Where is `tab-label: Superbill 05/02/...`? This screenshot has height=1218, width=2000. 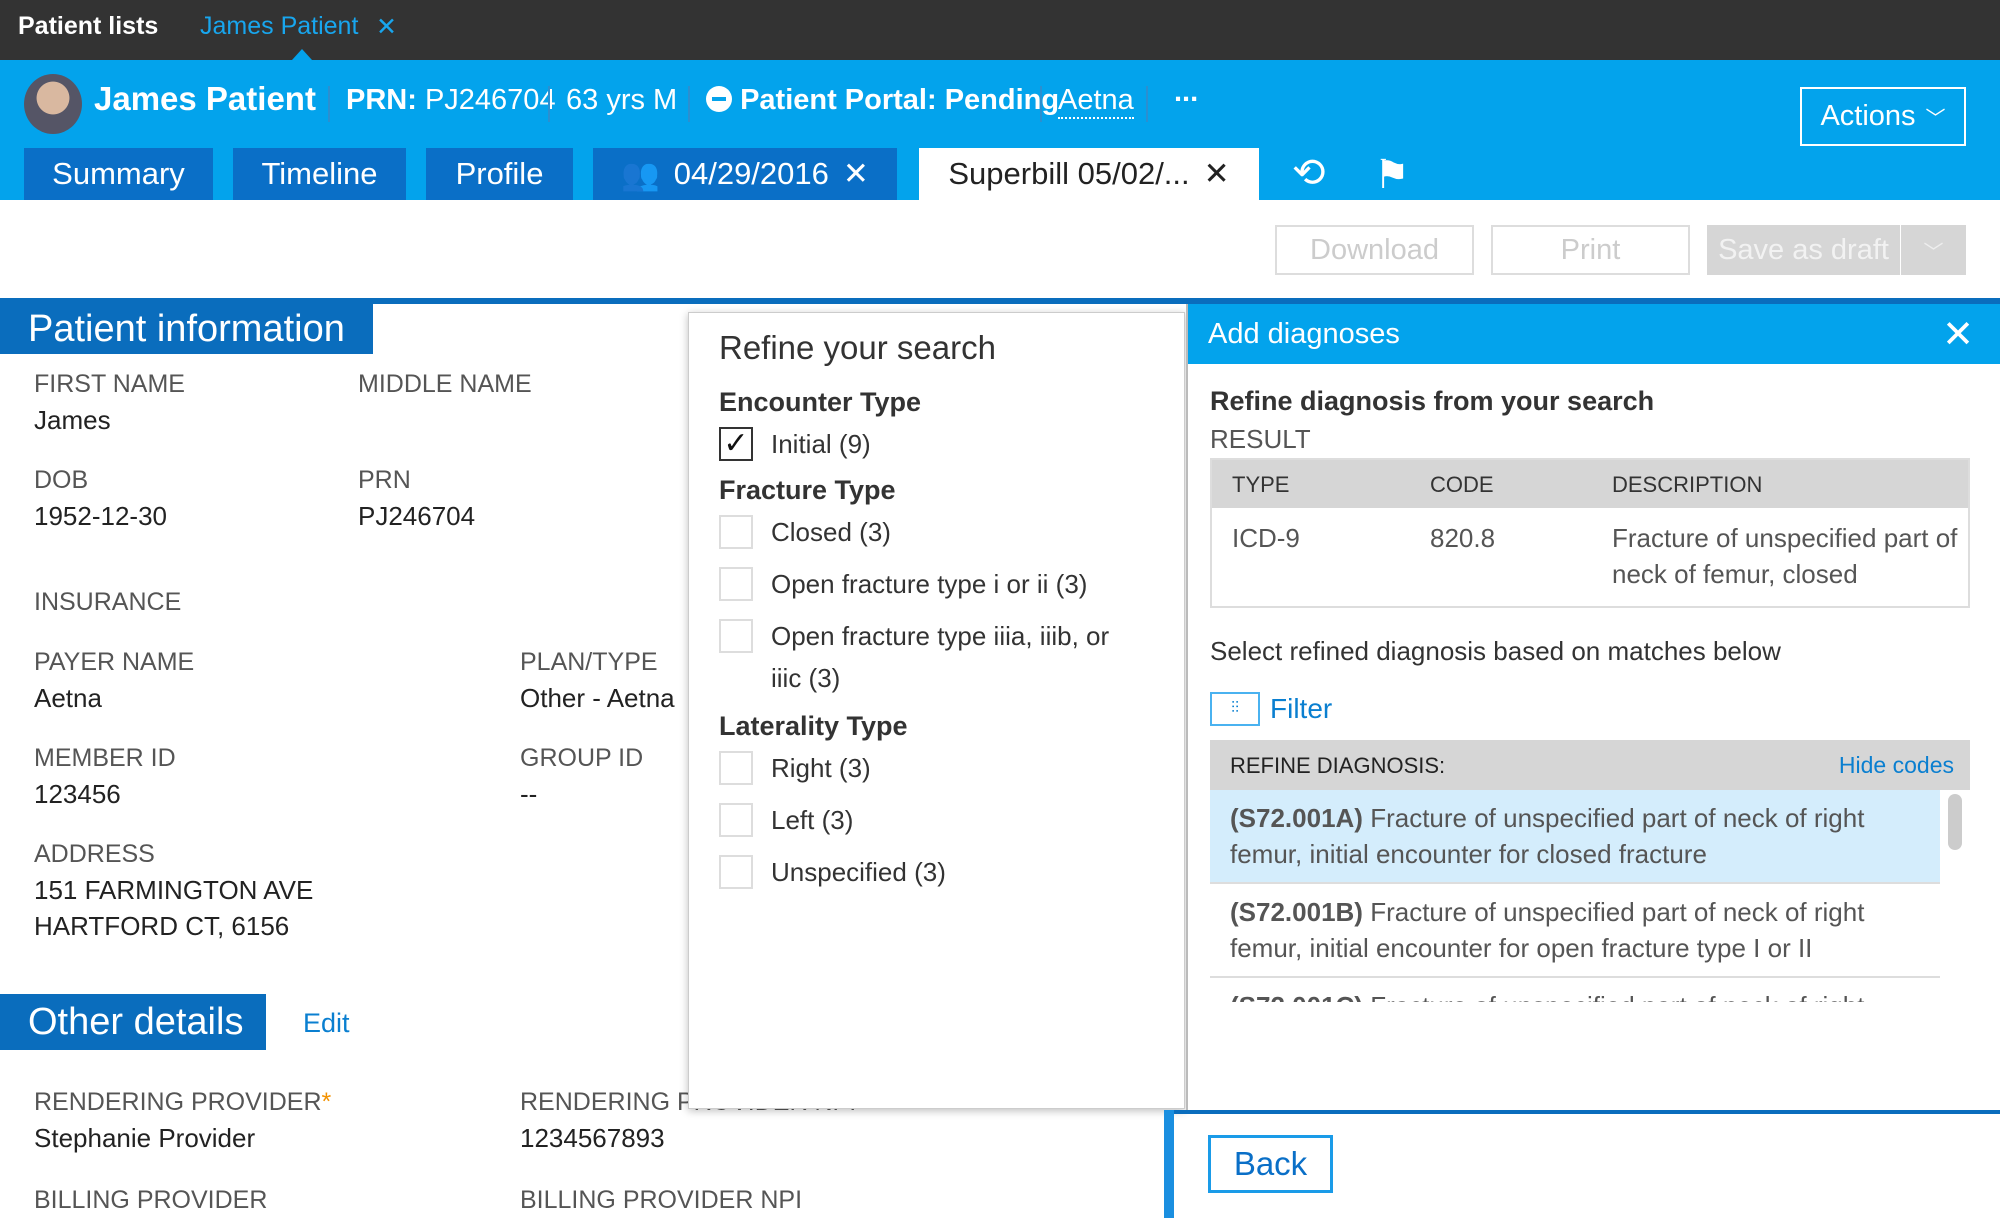
tab-label: Superbill 05/02/... is located at coordinates (1069, 173).